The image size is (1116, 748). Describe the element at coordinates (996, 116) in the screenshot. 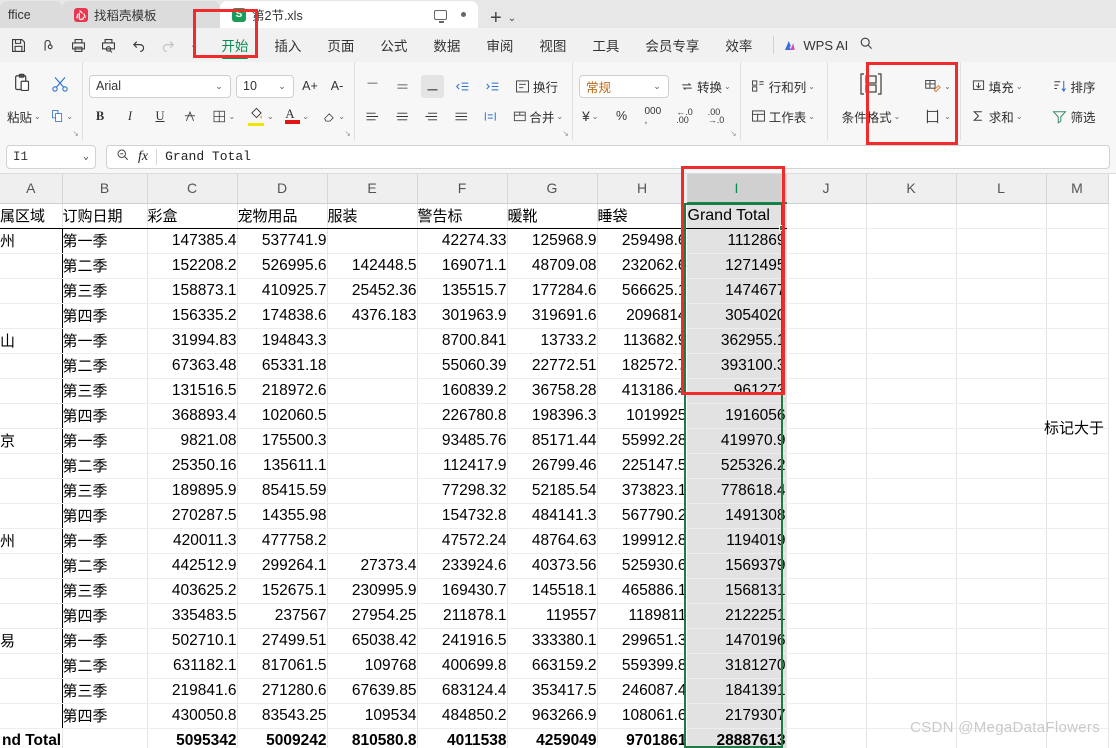

I see `sum-button: 求和 ⌄` at that location.